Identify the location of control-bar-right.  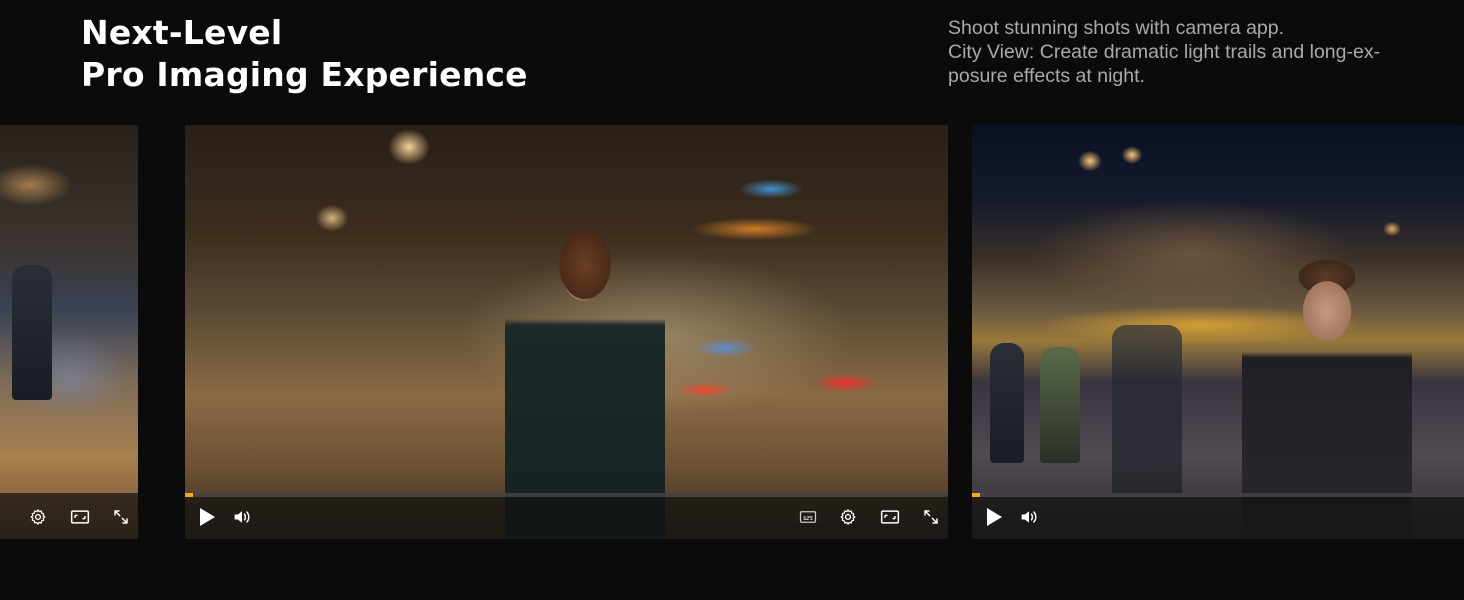
(1218, 516).